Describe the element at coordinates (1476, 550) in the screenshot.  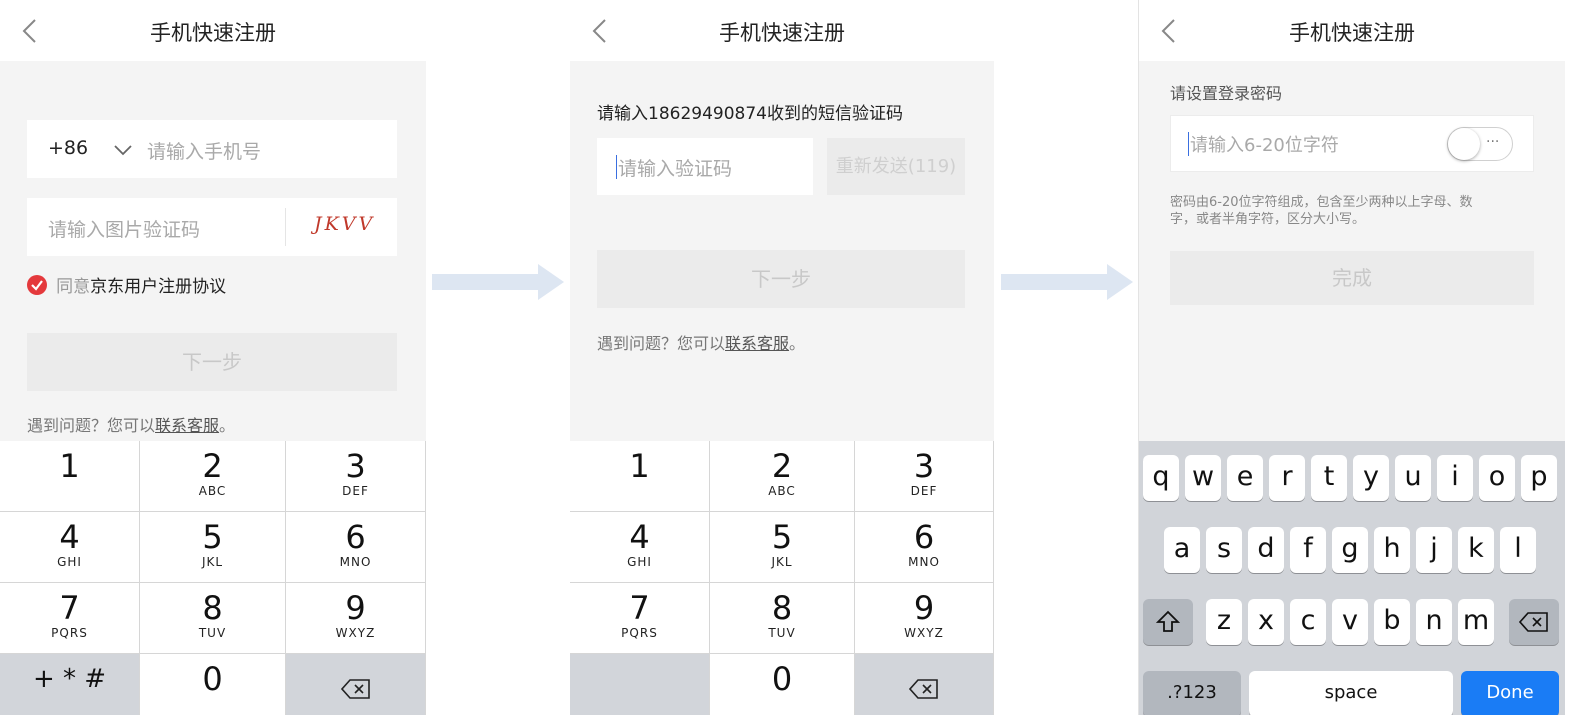
I see `key-k: k` at that location.